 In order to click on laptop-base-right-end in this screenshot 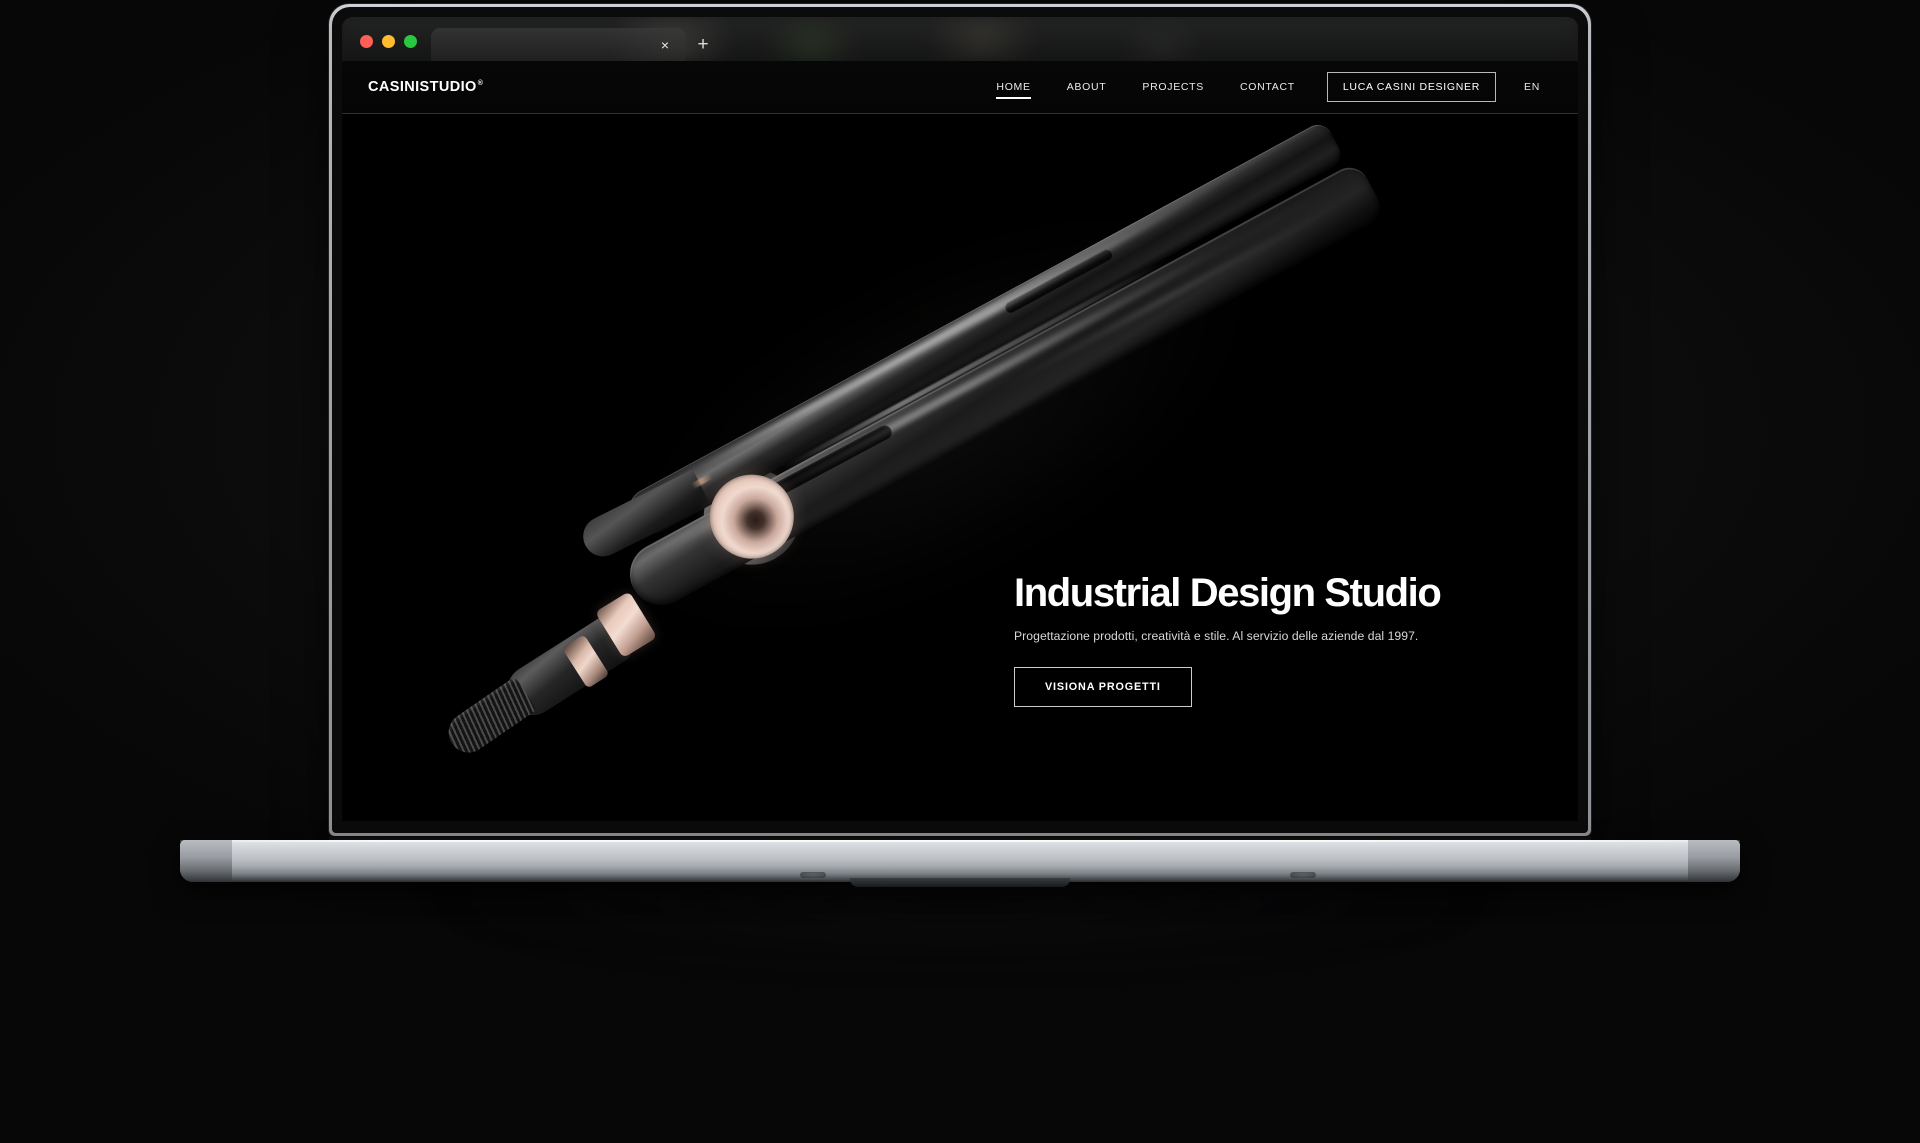, I will do `click(1714, 861)`.